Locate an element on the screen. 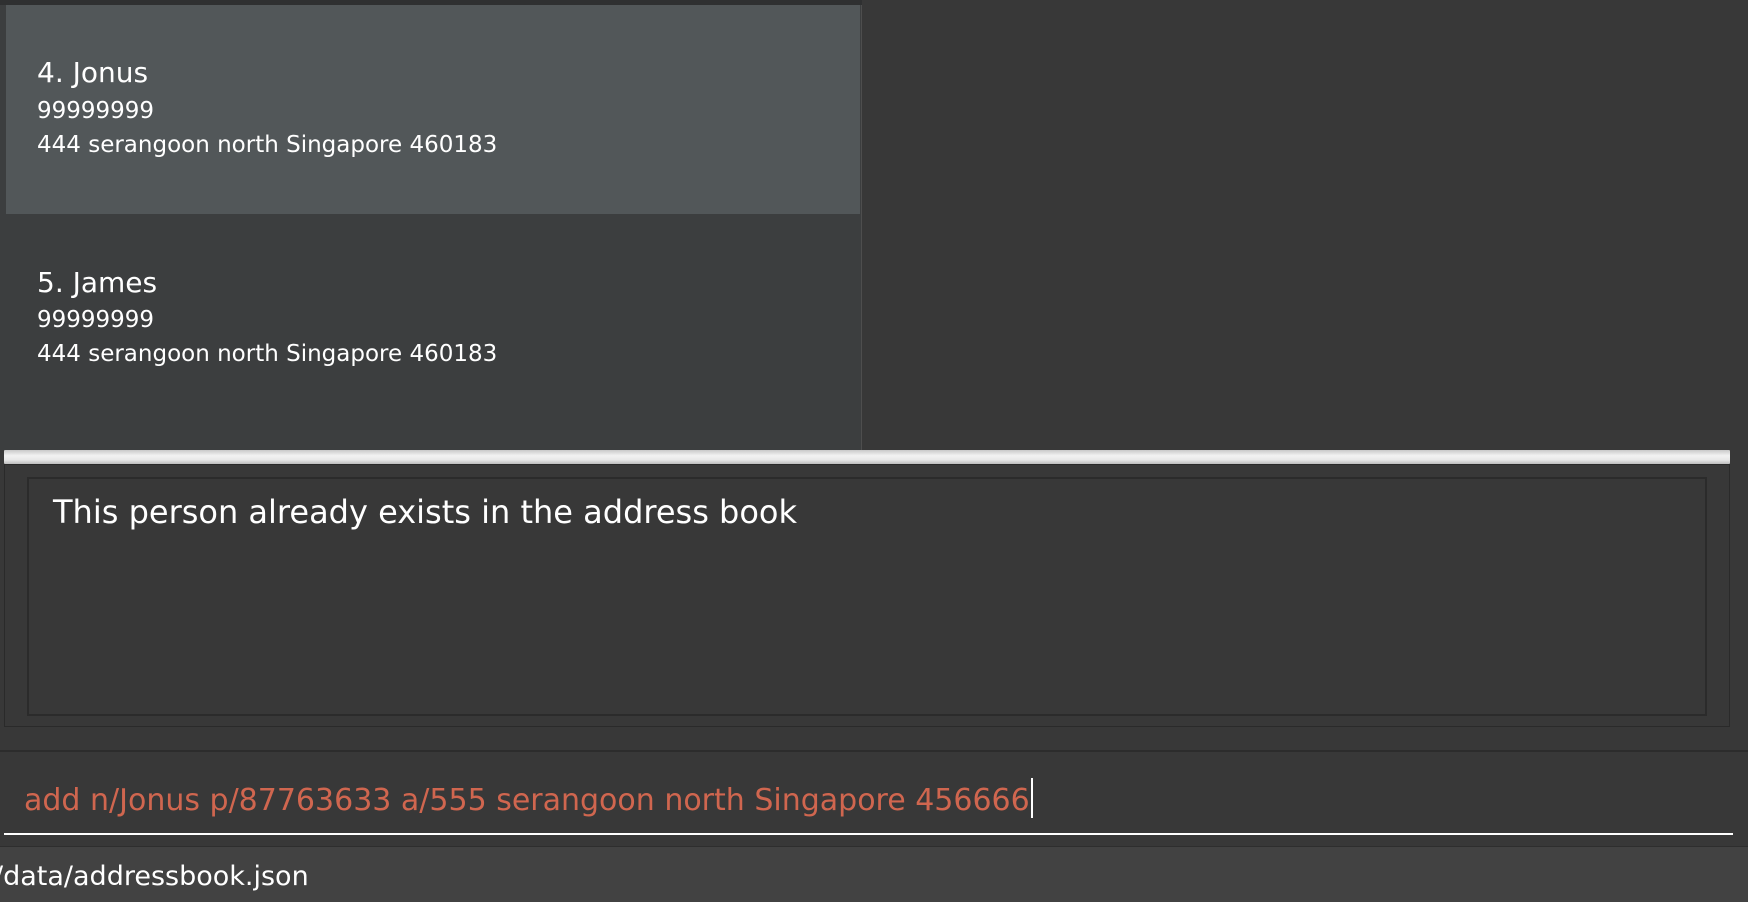 The image size is (1748, 902). person-card-name: 4. Jonus is located at coordinates (93, 72).